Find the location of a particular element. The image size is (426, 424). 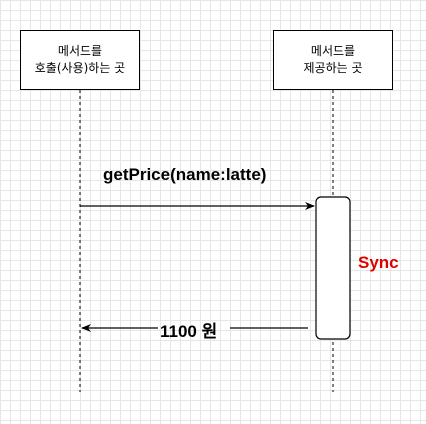

provider-participant-line1: 메서드를 is located at coordinates (333, 51).